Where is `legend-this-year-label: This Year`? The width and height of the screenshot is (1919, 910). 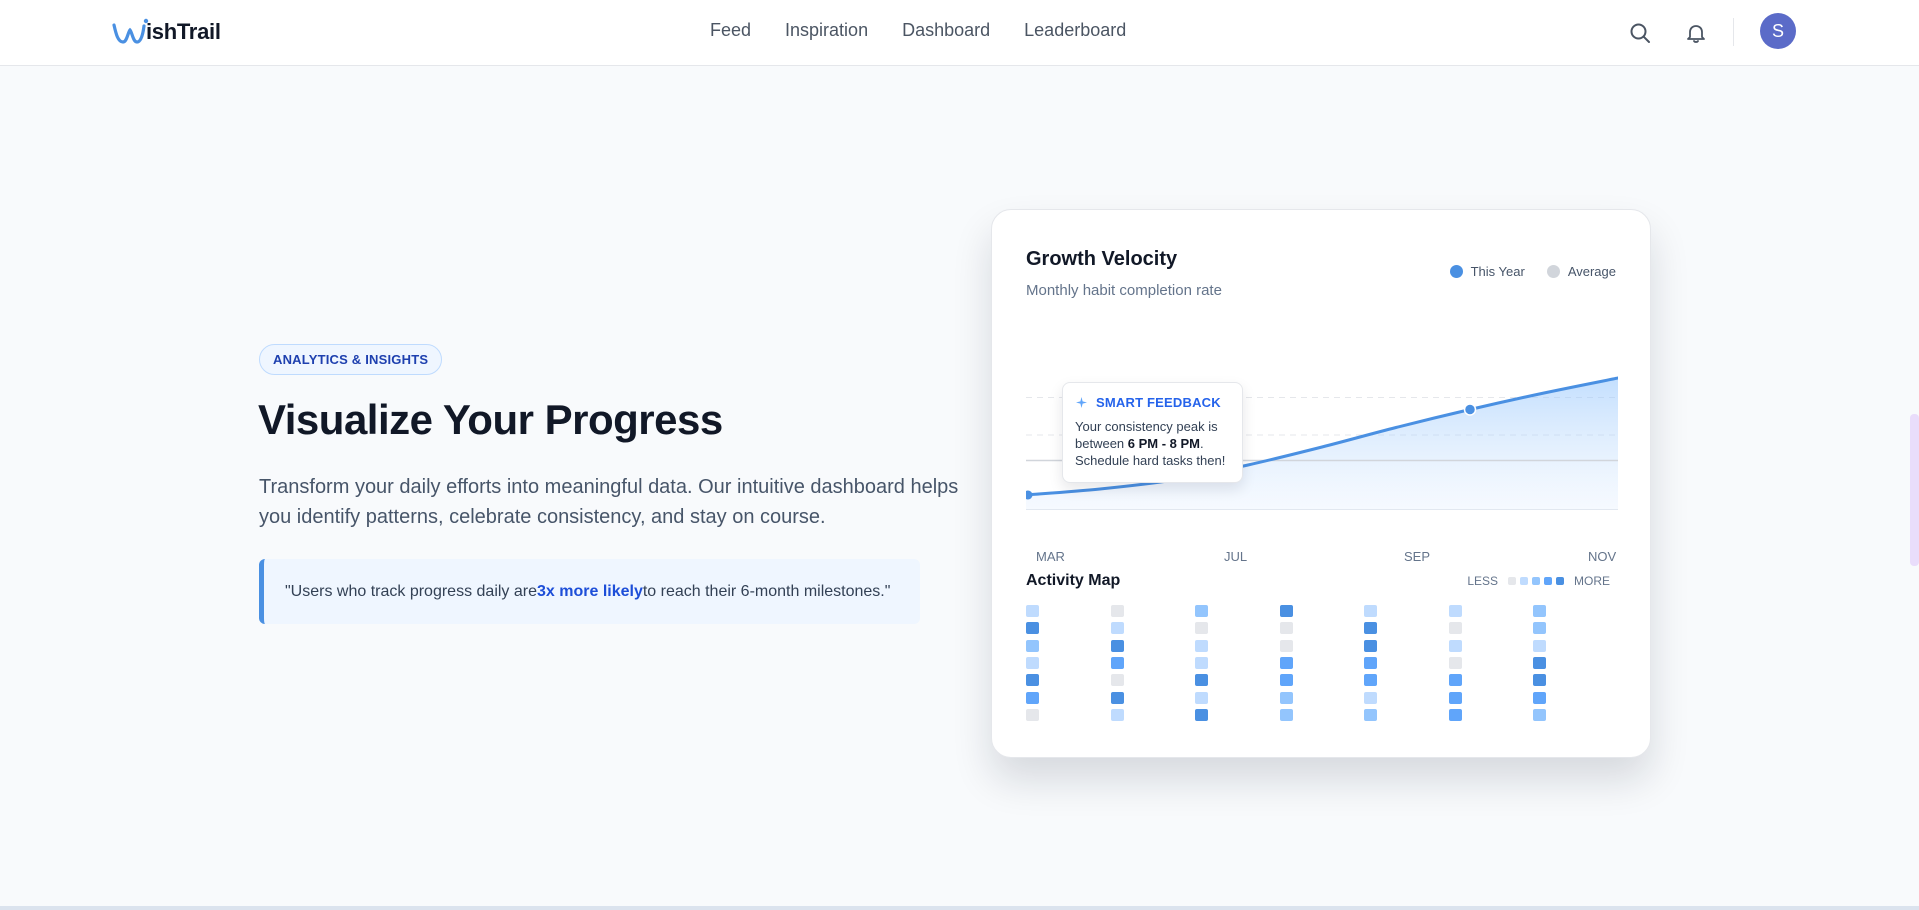
legend-this-year-label: This Year is located at coordinates (1497, 271).